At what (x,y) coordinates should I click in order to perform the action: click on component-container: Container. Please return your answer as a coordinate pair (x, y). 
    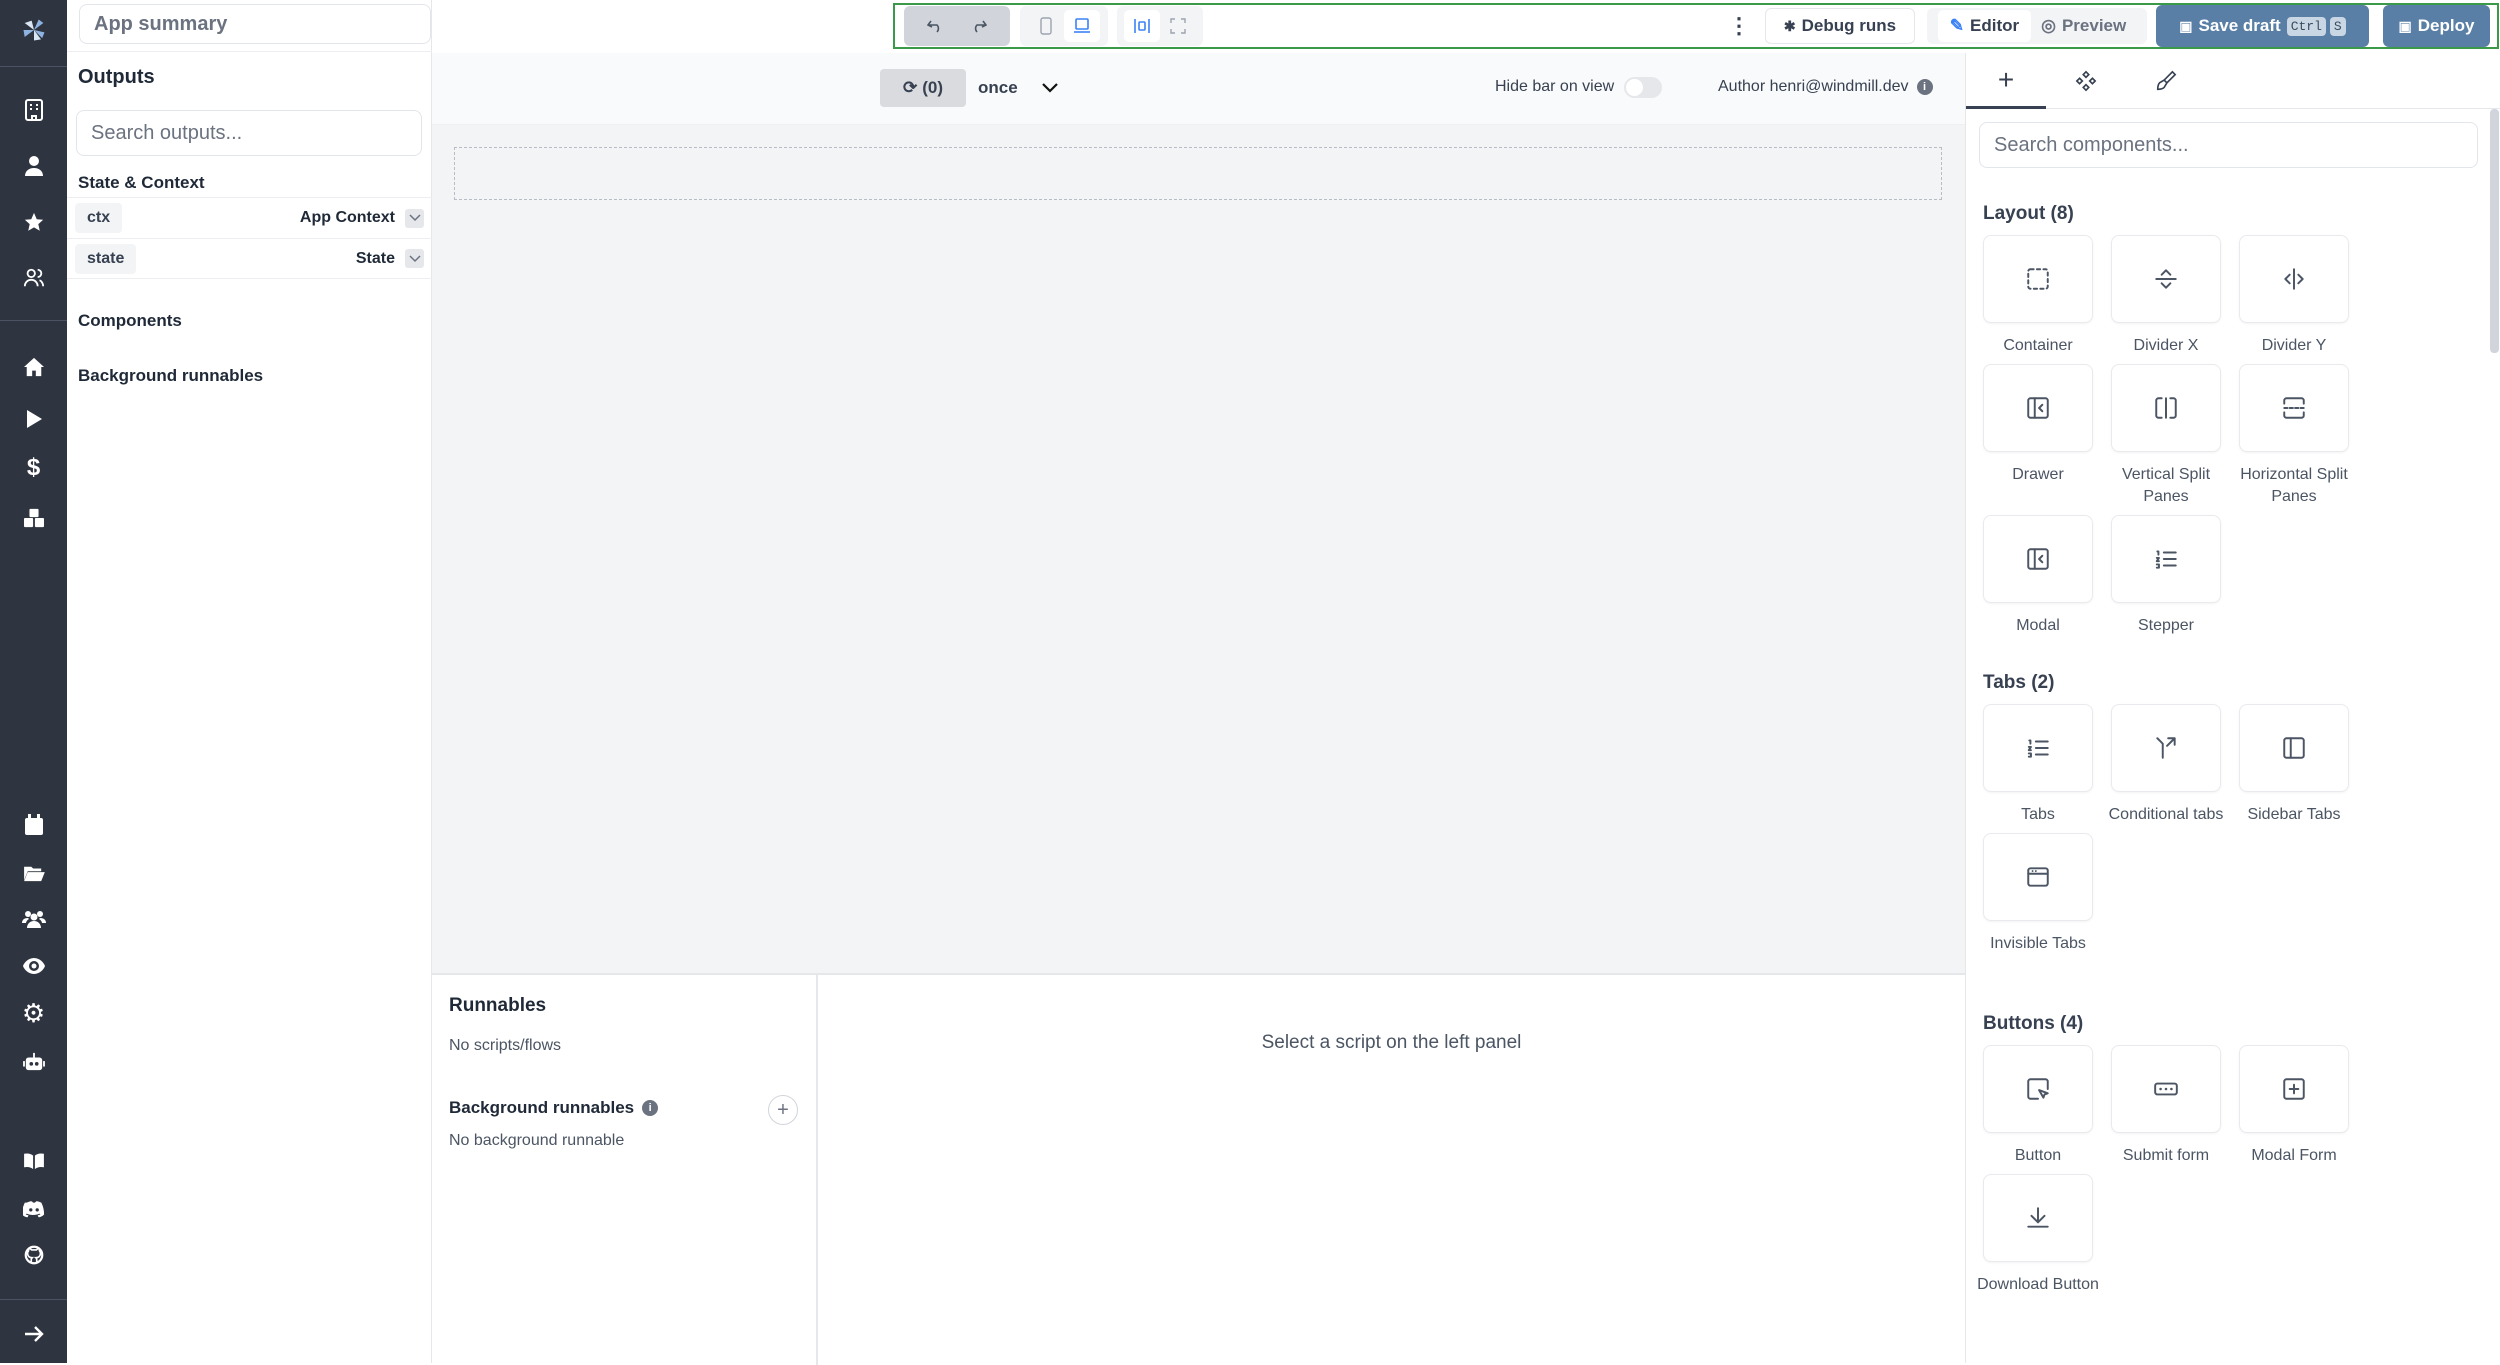
    Looking at the image, I should click on (2038, 296).